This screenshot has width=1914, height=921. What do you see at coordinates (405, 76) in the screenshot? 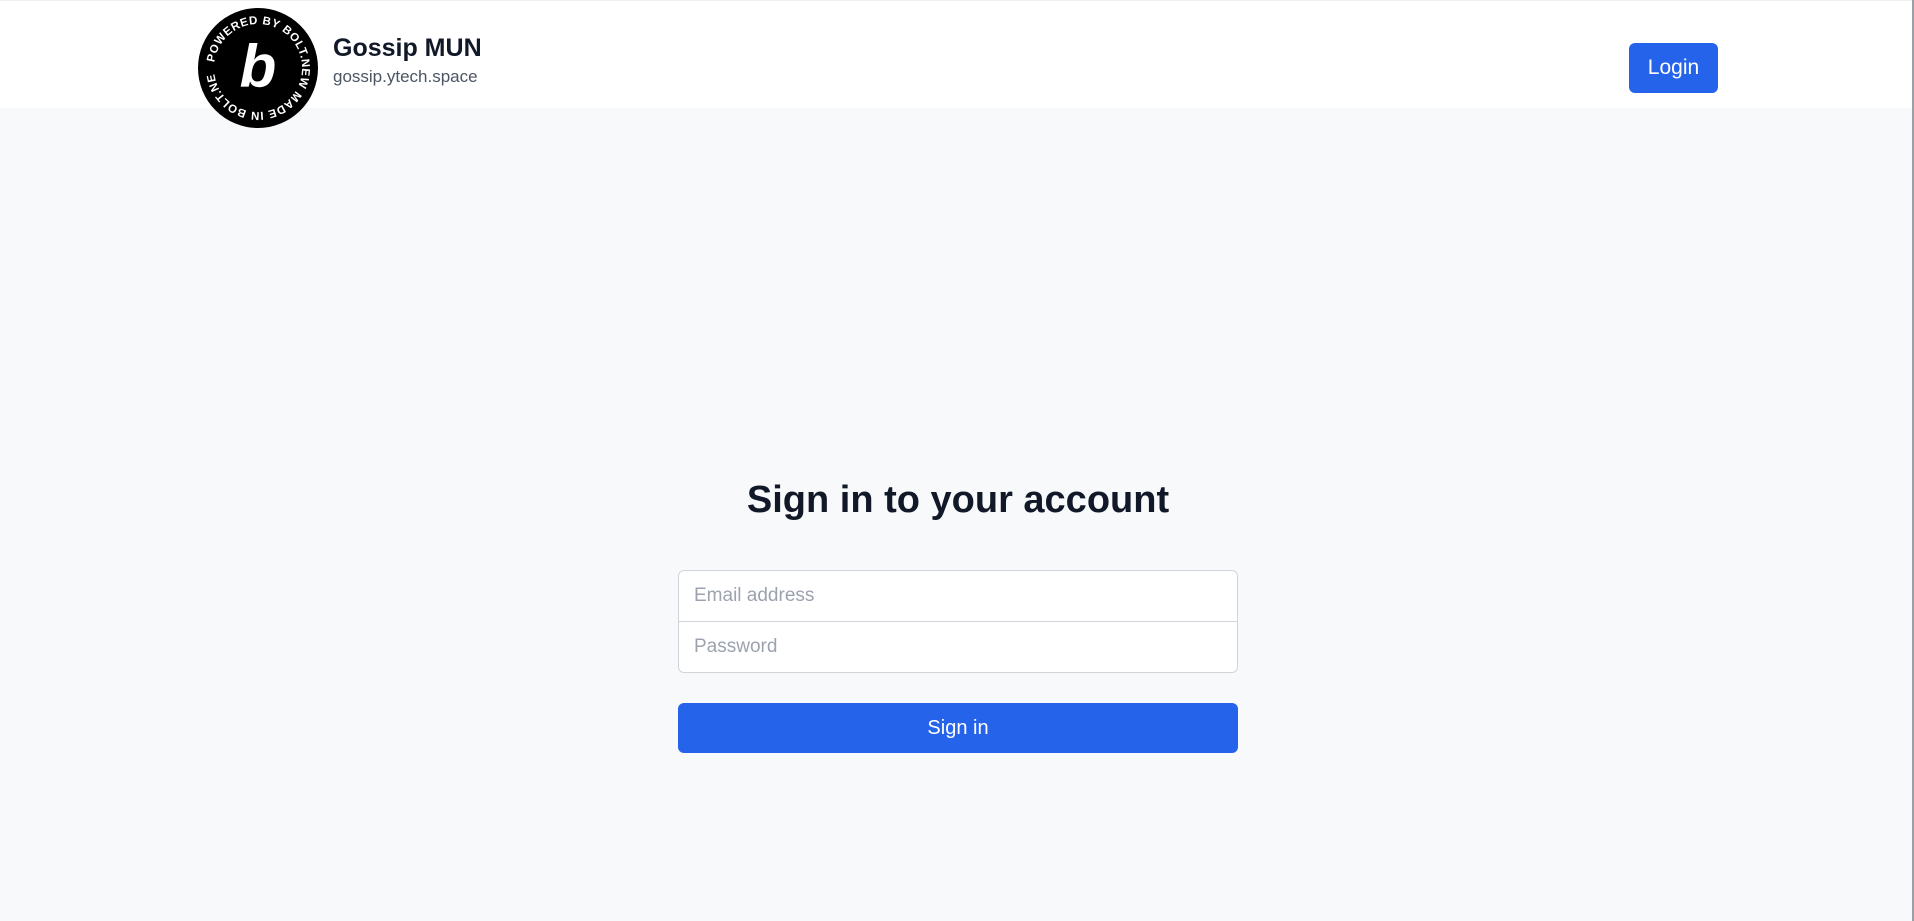
I see `site-subtitle: gossip.ytech.space` at bounding box center [405, 76].